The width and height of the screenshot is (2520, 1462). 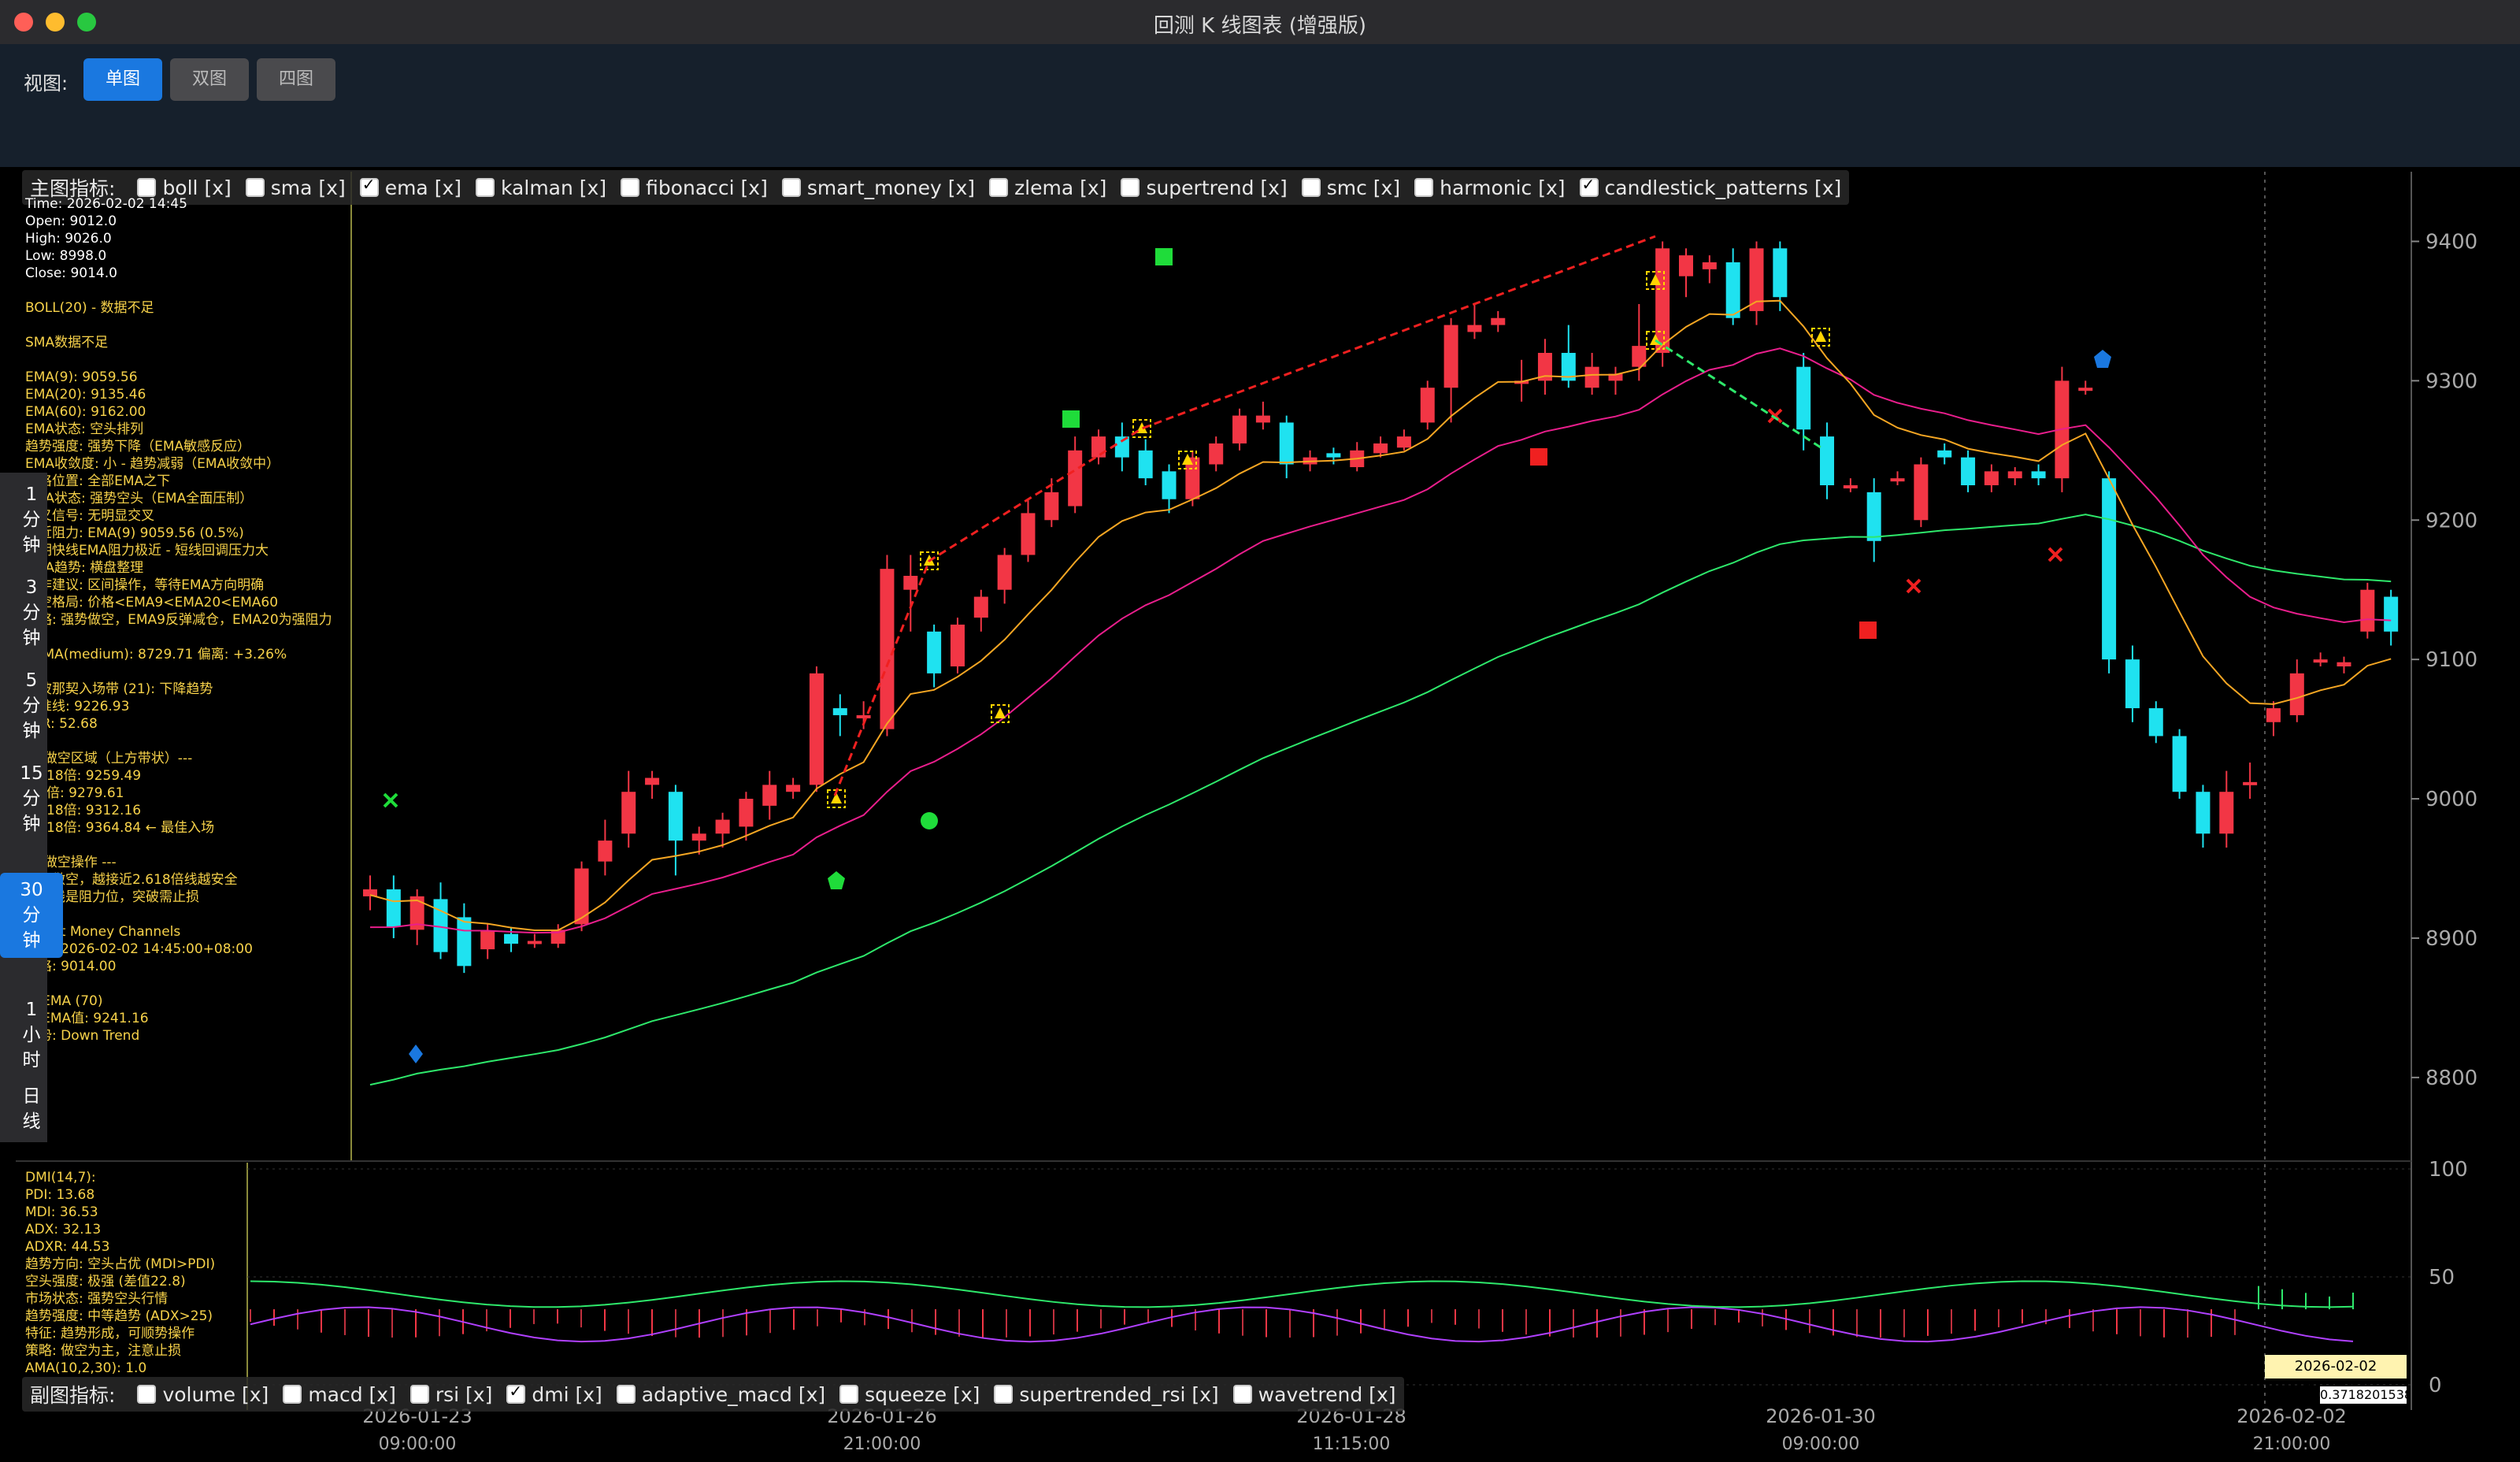 I want to click on timeframe-button: 1 小 时, so click(x=31, y=1035).